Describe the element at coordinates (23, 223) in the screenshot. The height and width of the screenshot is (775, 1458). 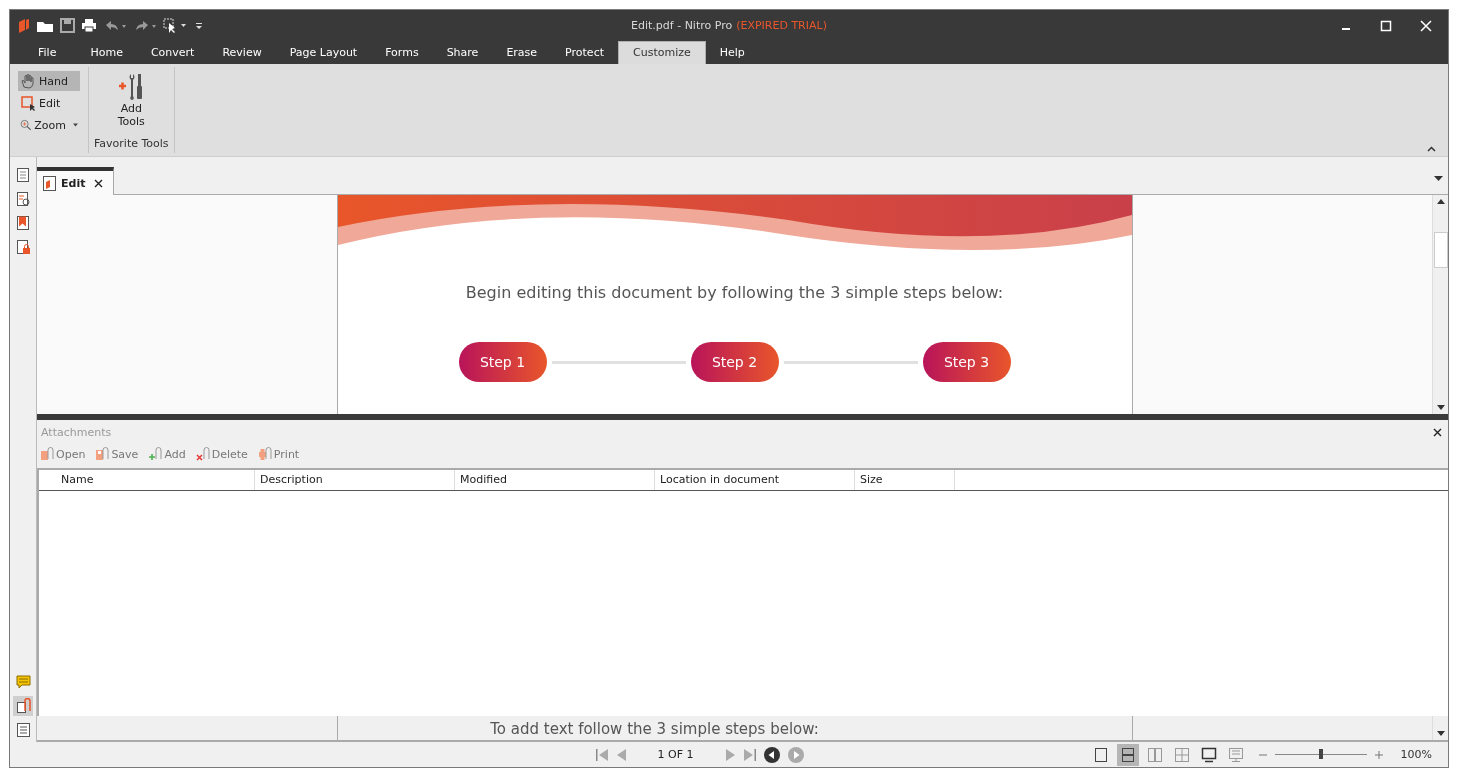
I see `bookmark-icon` at that location.